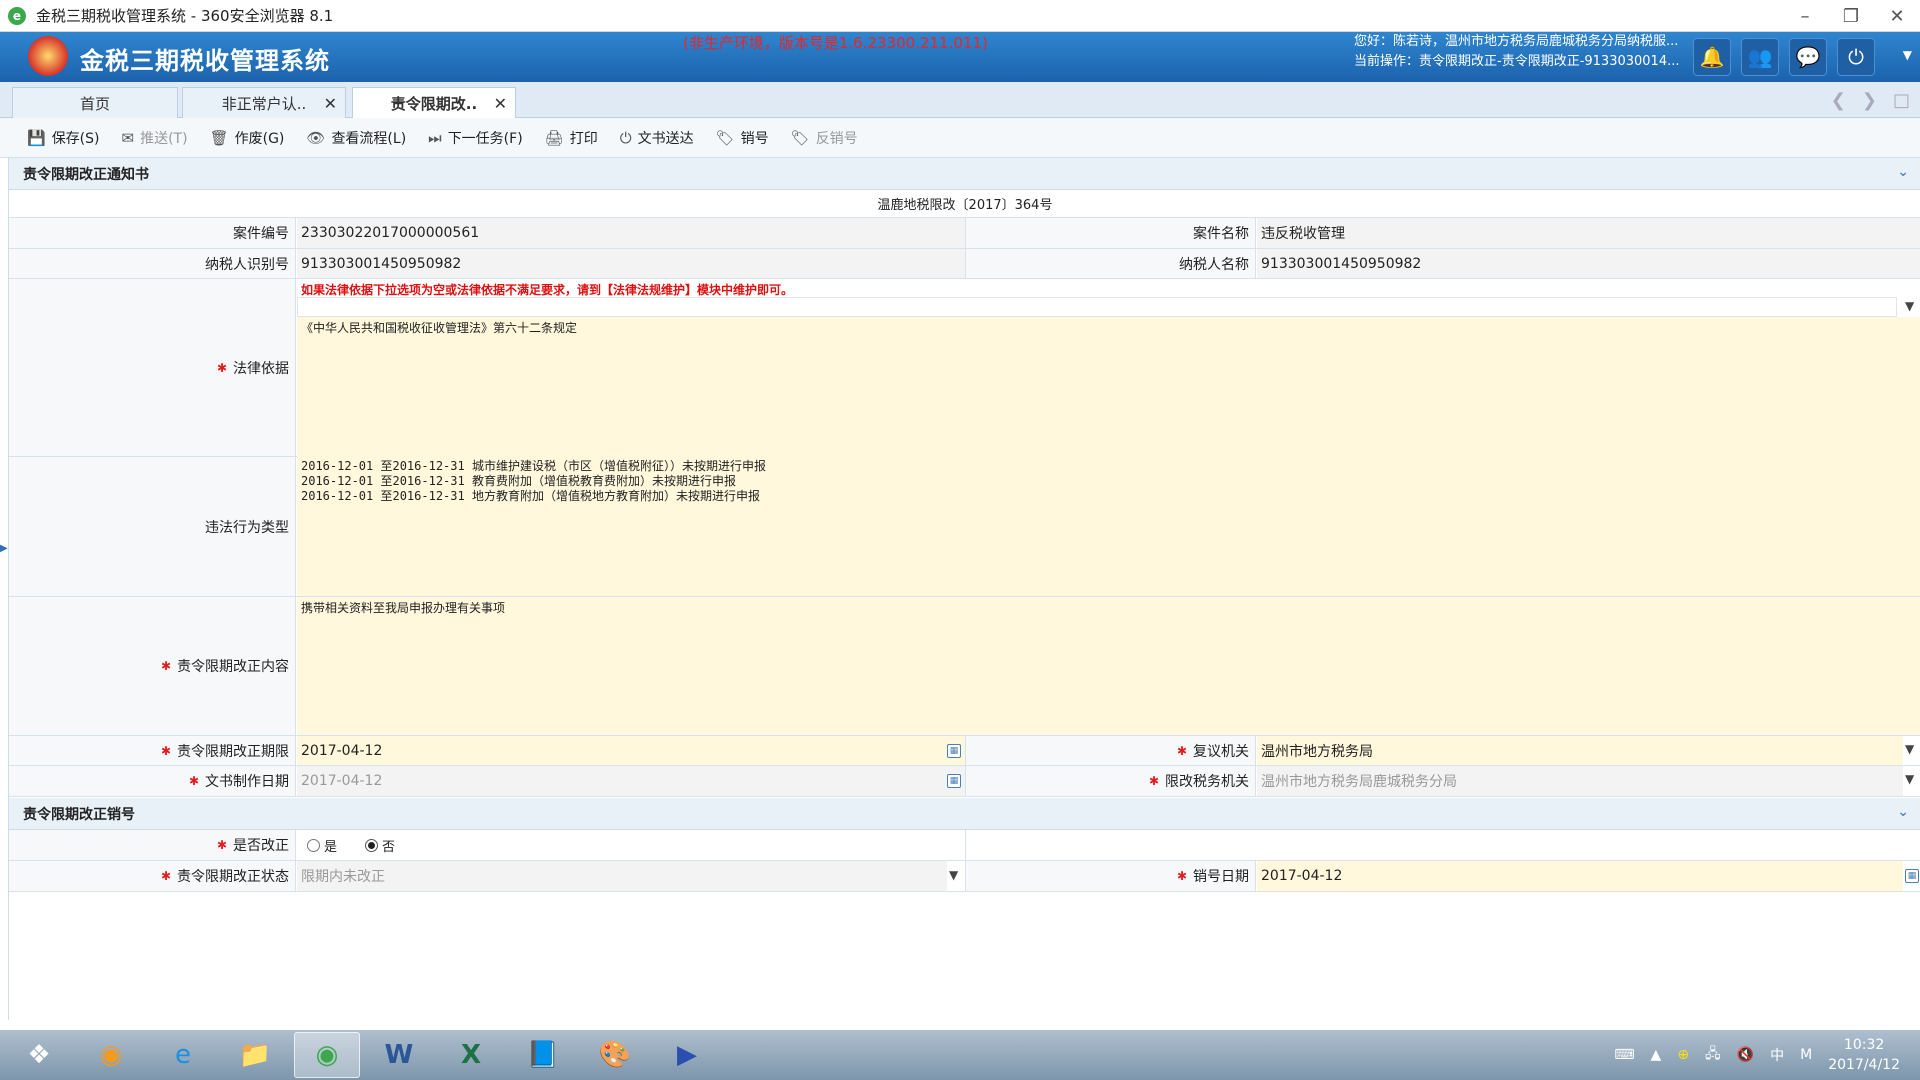  I want to click on taxpayer-id-field: 913303001450950982, so click(631, 263).